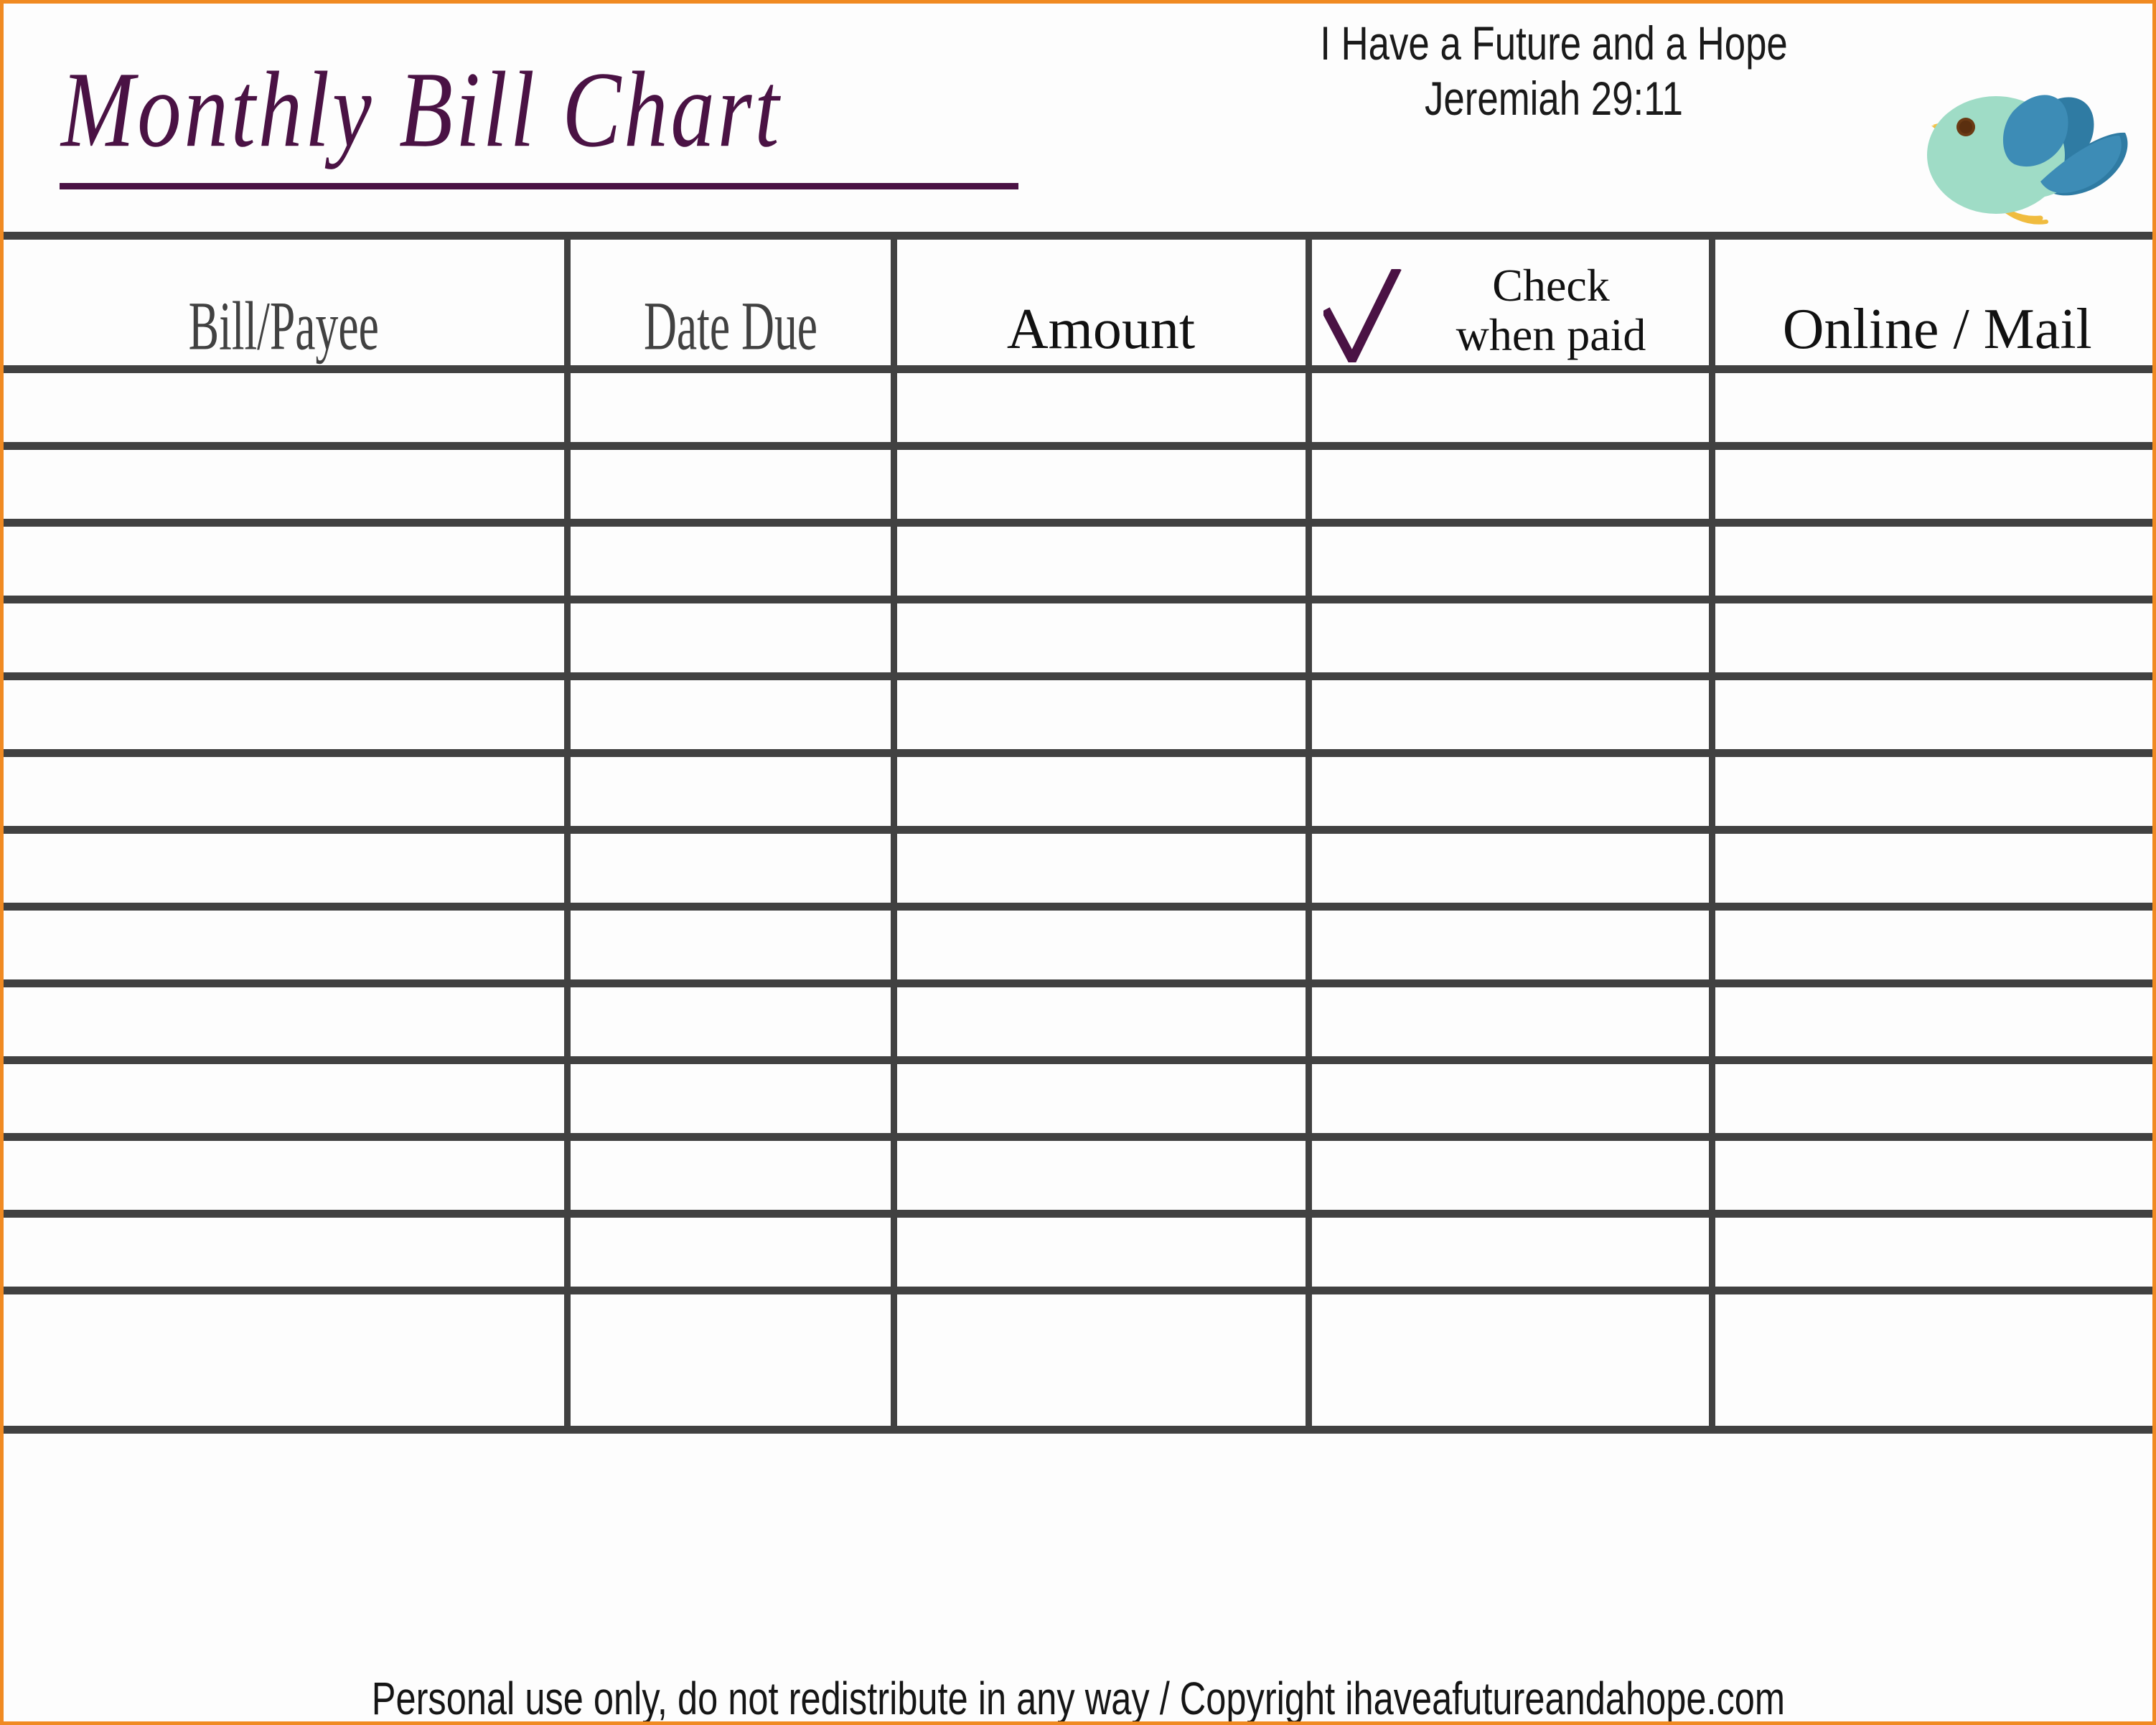 Image resolution: width=2156 pixels, height=1725 pixels. I want to click on column-header-check-when-paid: Check when paid, so click(1510, 302).